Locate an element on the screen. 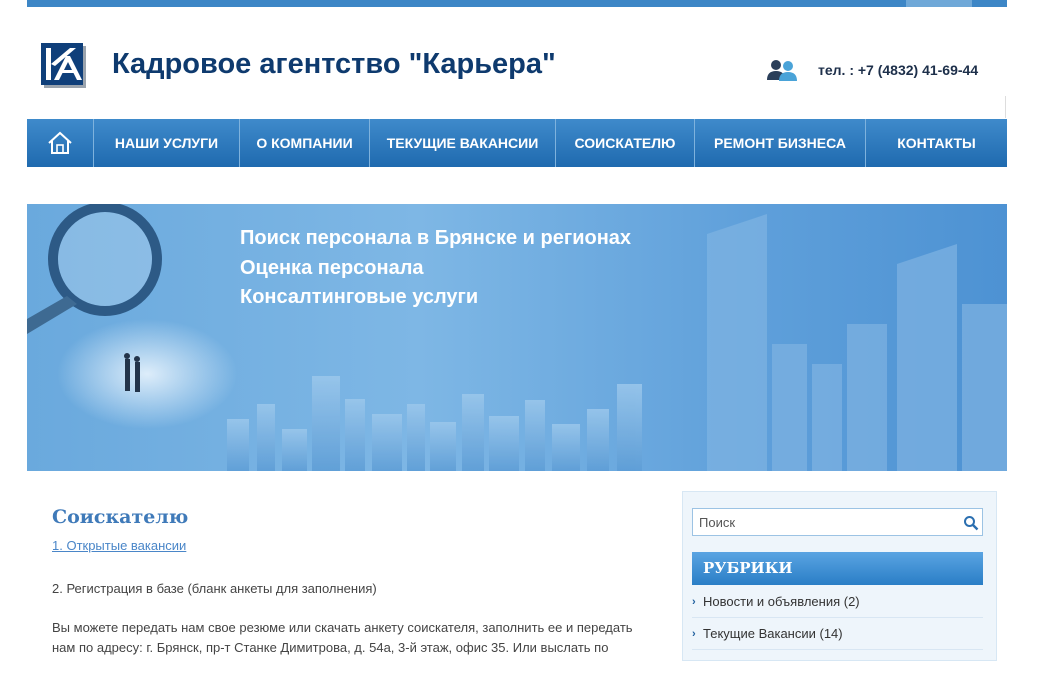 The height and width of the screenshot is (677, 1060). search-box is located at coordinates (837, 522).